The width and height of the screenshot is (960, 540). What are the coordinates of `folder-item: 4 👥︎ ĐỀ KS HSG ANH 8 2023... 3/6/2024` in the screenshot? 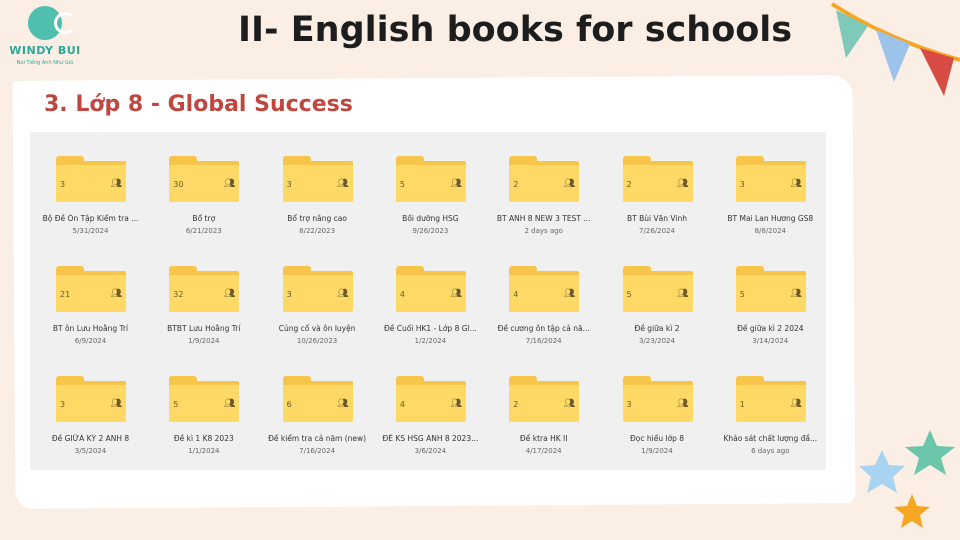 It's located at (430, 408).